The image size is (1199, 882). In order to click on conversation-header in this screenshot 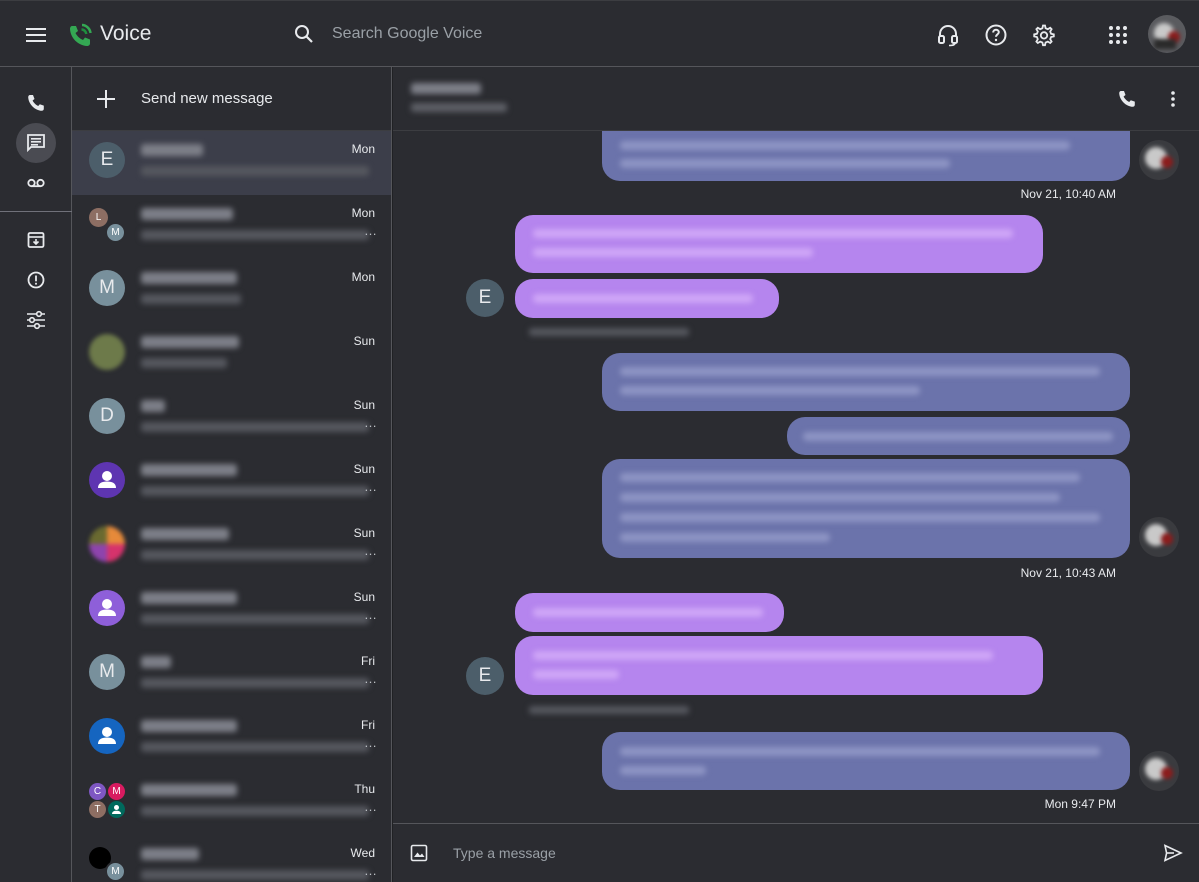, I will do `click(796, 99)`.